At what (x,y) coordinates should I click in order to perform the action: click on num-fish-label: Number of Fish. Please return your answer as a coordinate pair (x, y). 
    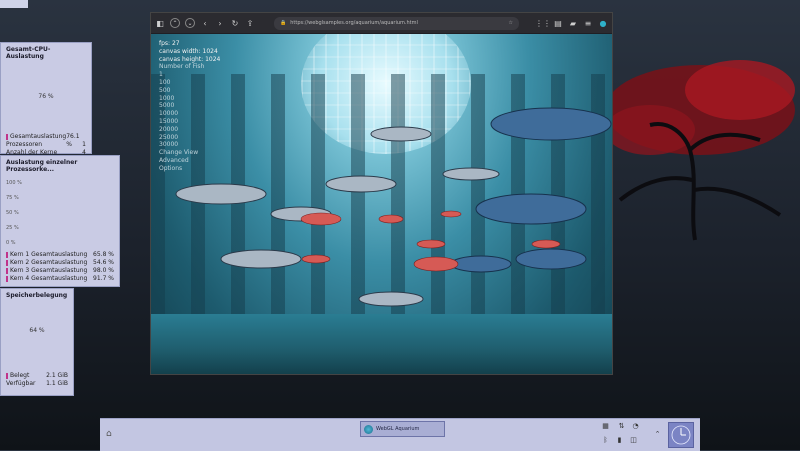
    Looking at the image, I should click on (182, 67).